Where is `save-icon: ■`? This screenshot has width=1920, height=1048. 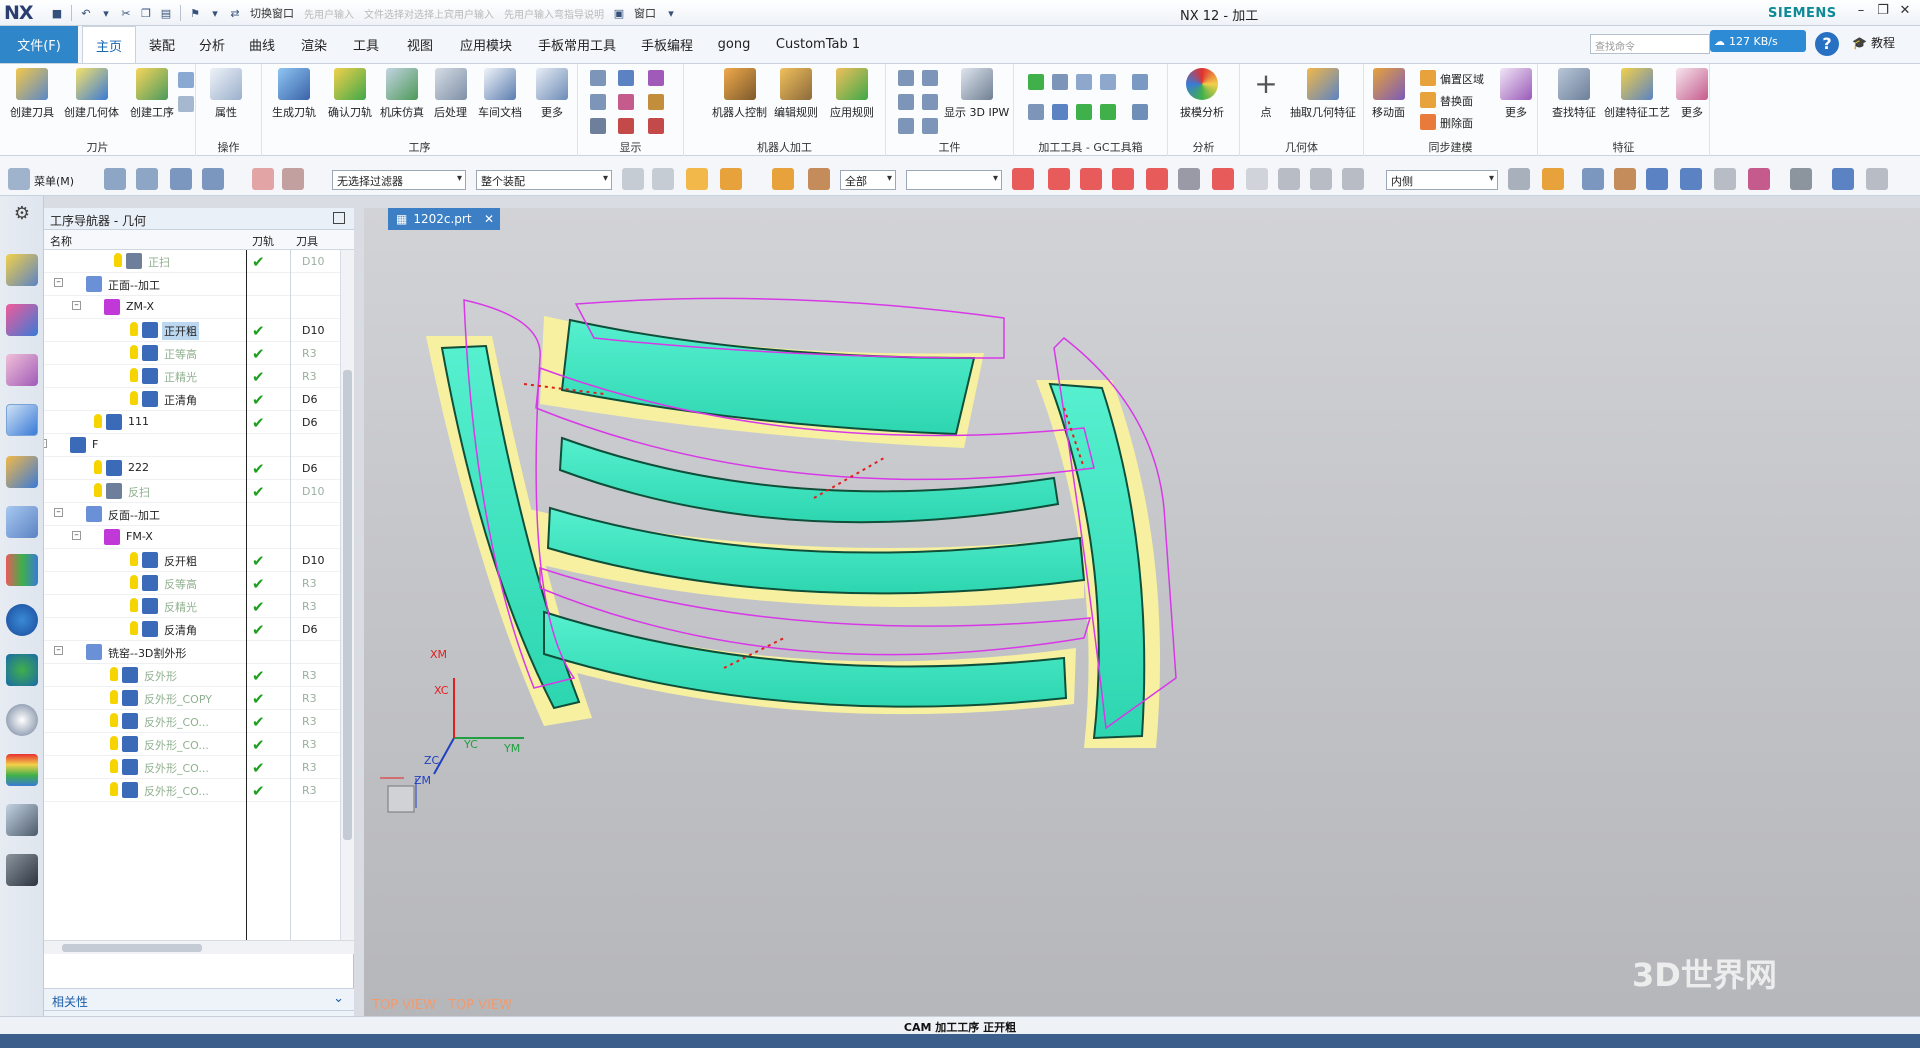 save-icon: ■ is located at coordinates (57, 13).